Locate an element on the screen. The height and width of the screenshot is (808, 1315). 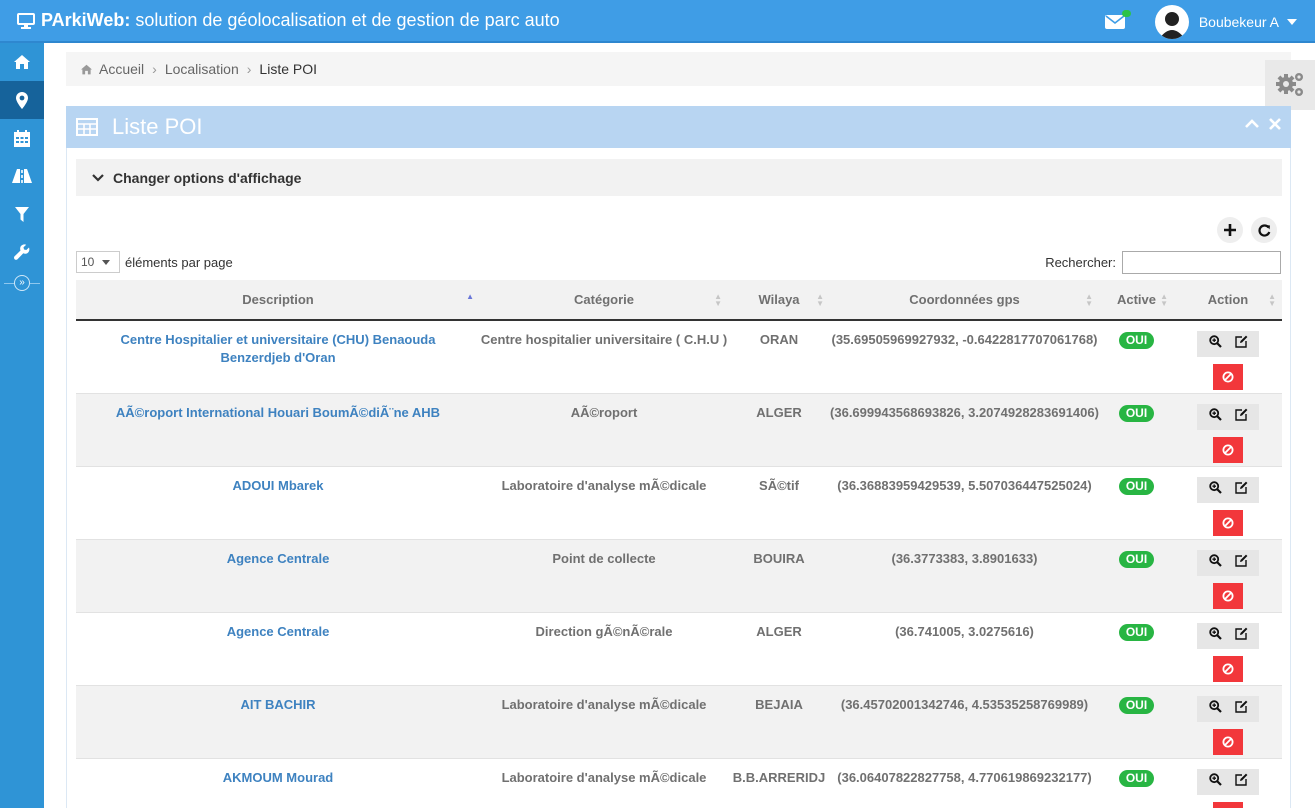
sidebar-item-localisation is located at coordinates (22, 100).